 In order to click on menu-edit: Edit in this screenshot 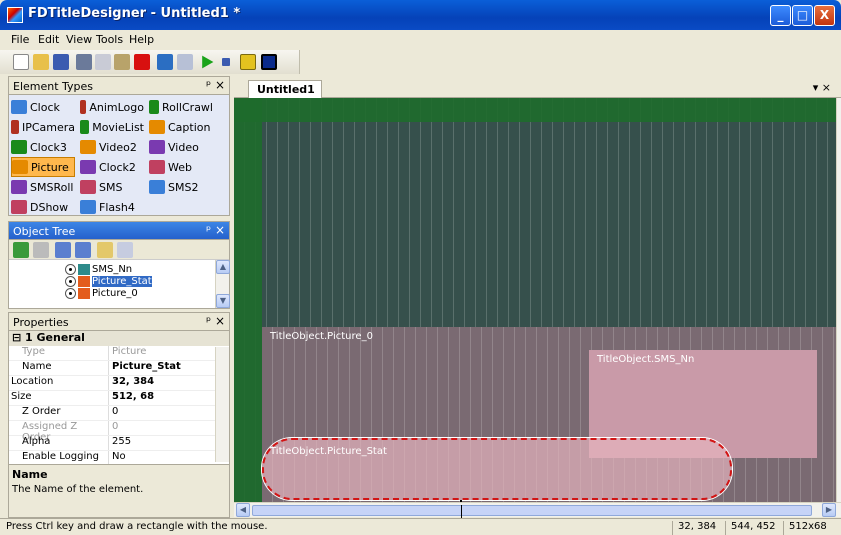, I will do `click(48, 39)`.